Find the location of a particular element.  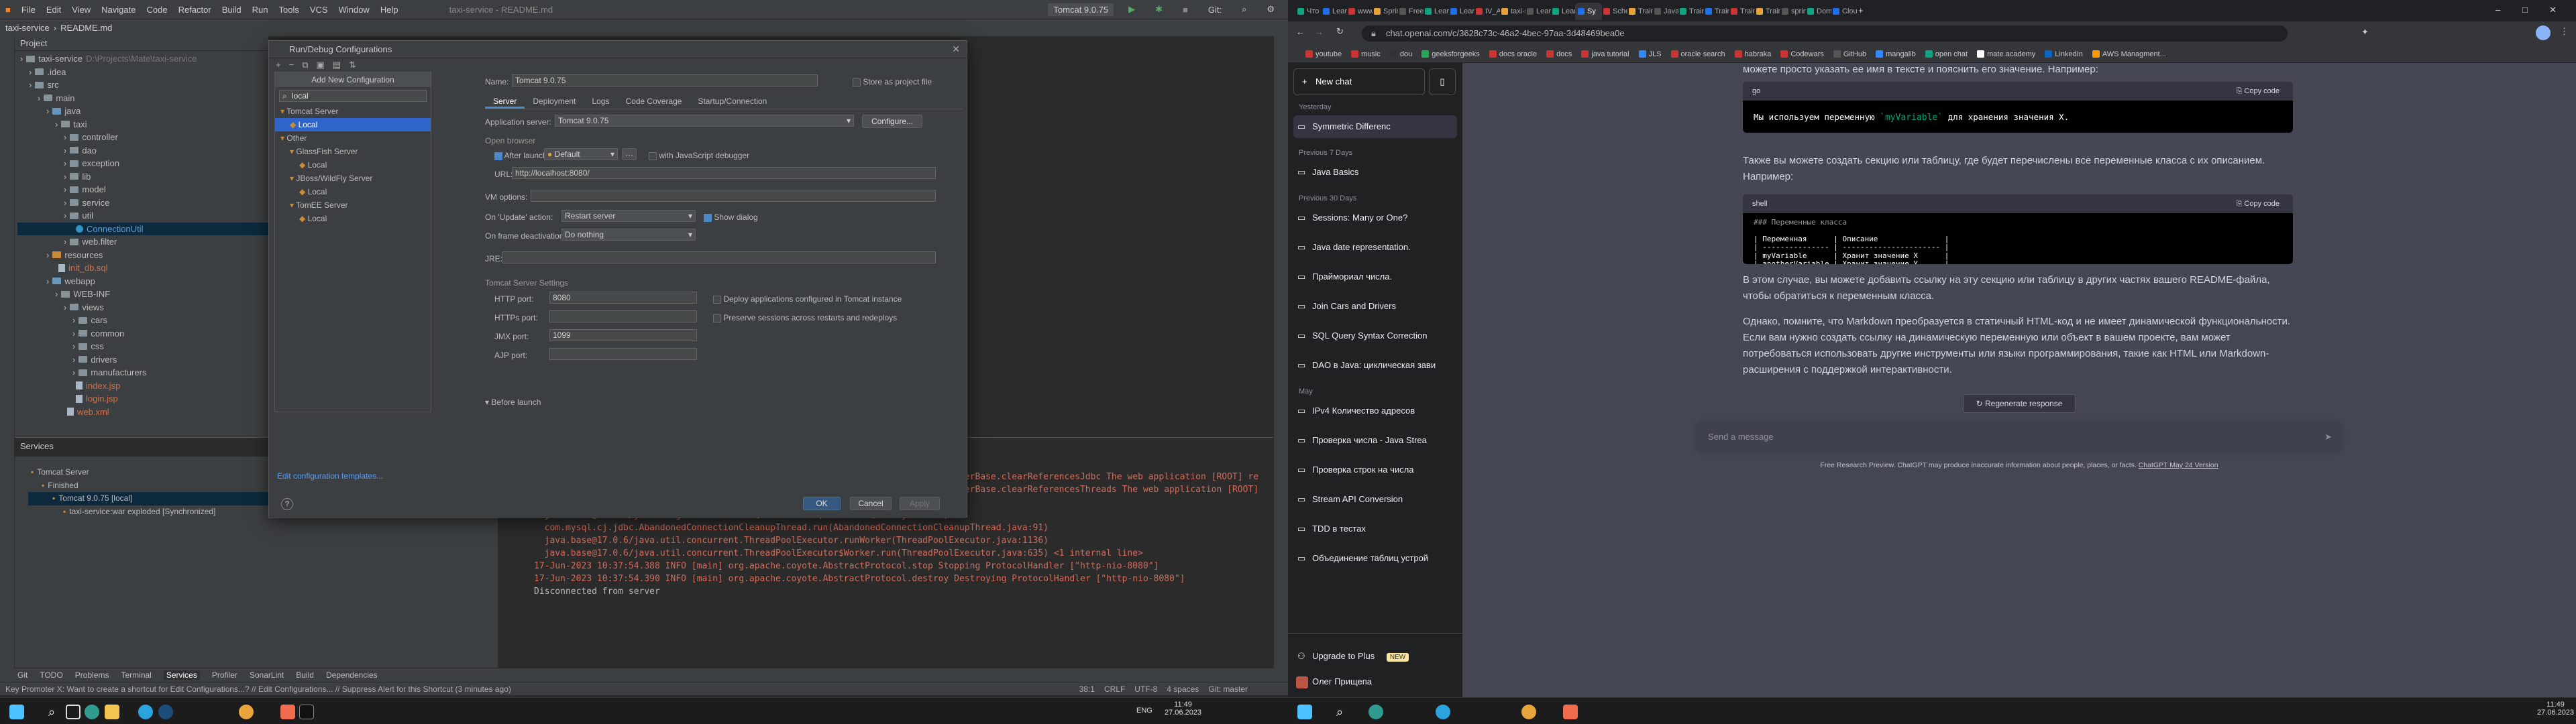

store-as-project-file: Store as project file is located at coordinates (892, 81).